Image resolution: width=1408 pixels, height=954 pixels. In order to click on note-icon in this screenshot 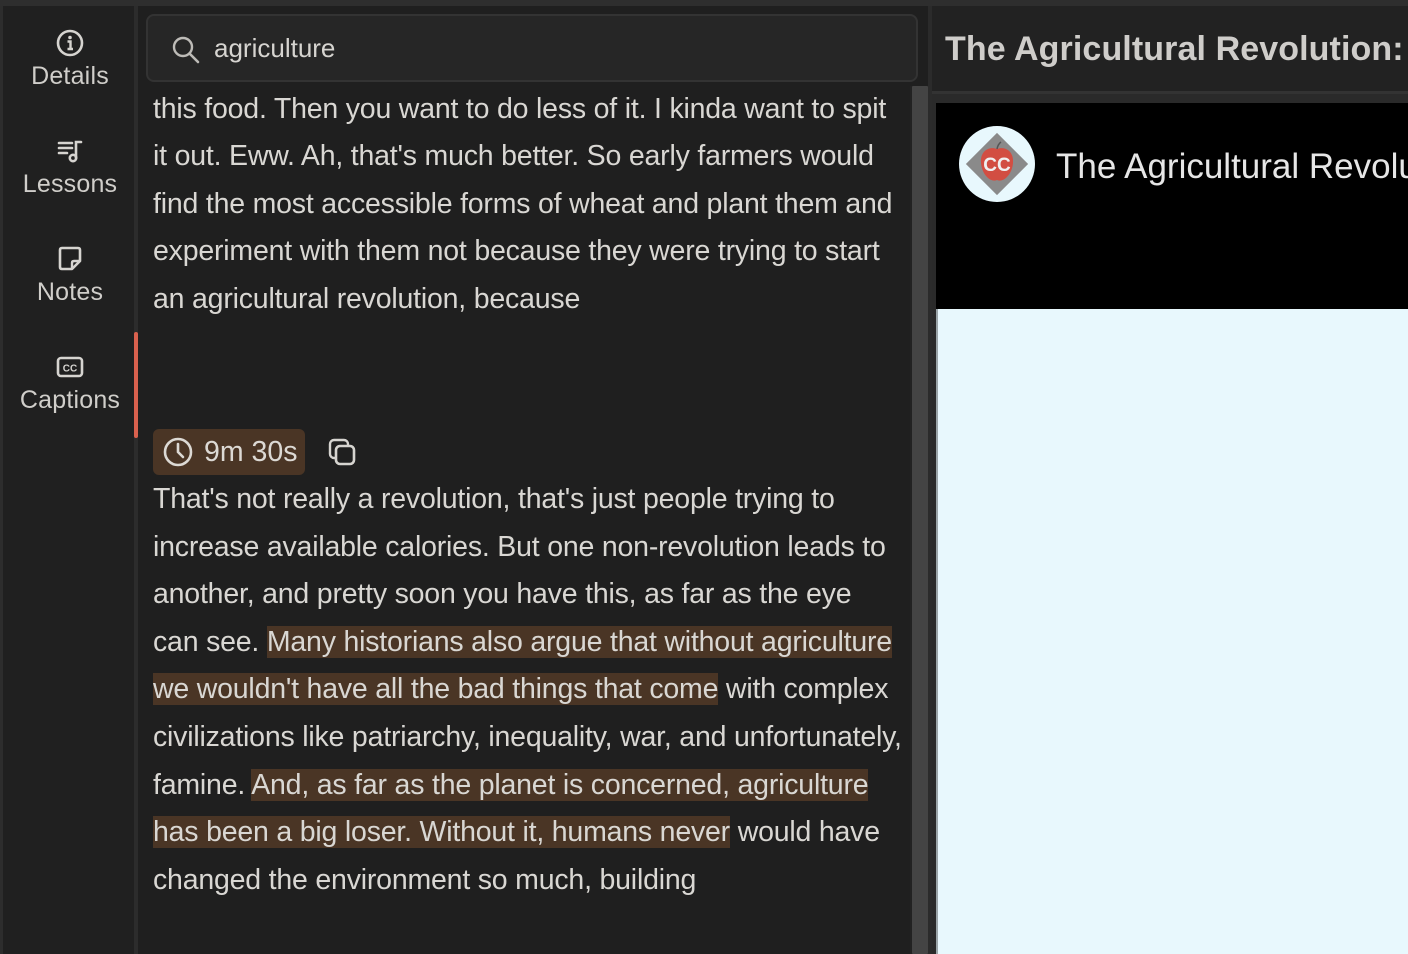, I will do `click(70, 258)`.